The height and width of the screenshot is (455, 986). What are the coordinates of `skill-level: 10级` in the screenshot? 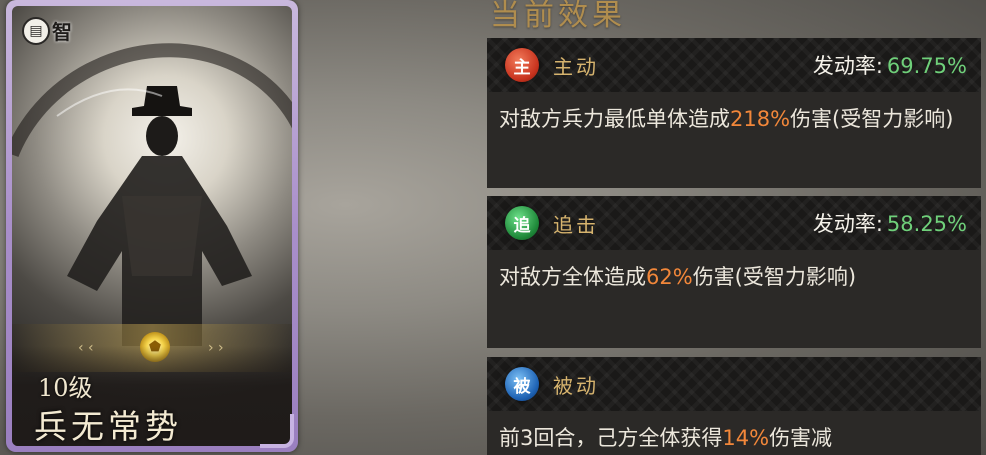 It's located at (65, 388).